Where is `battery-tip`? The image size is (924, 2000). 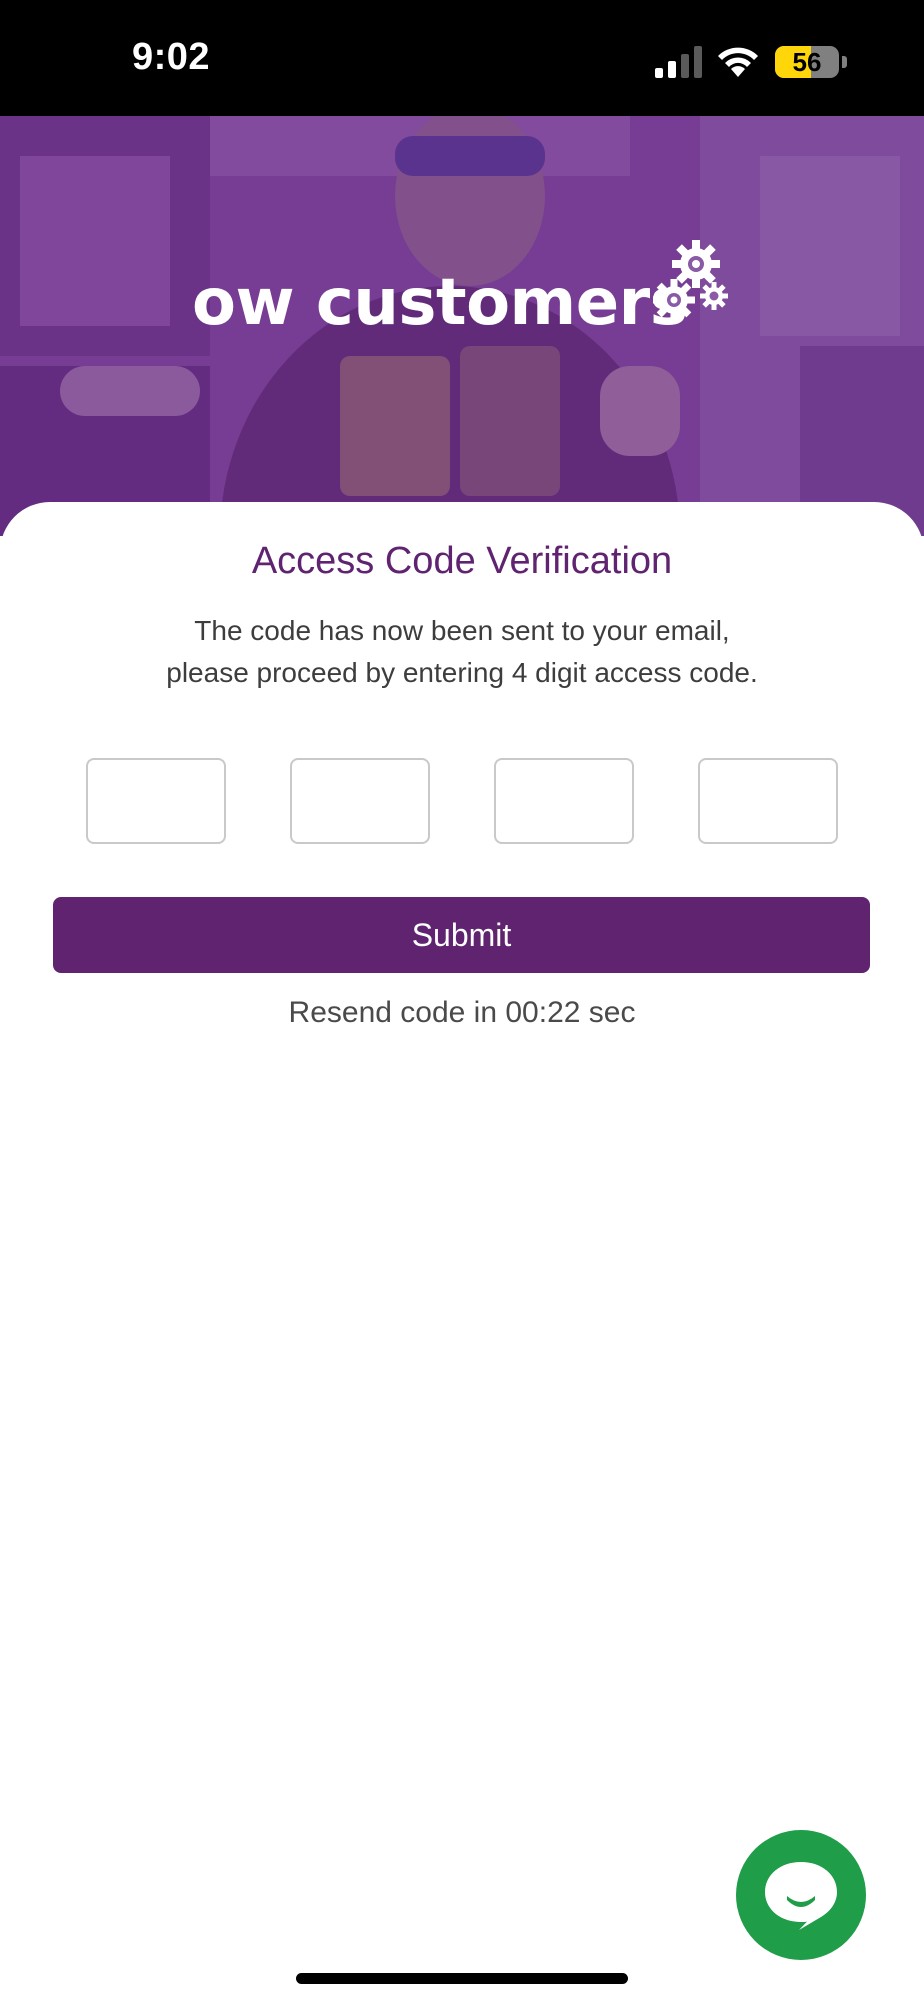 battery-tip is located at coordinates (844, 62).